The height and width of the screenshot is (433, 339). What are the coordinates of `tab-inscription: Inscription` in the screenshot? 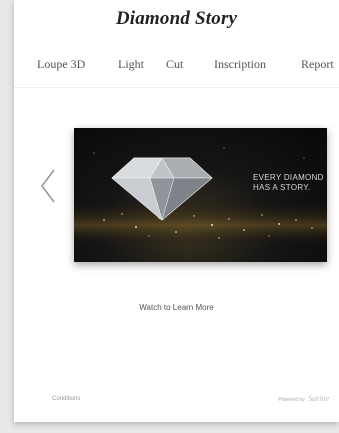 It's located at (240, 64).